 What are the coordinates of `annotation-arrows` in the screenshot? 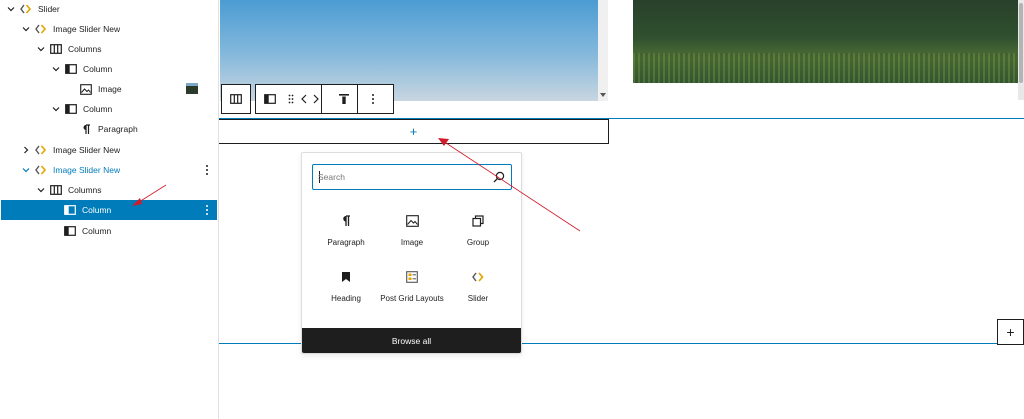 It's located at (356, 185).